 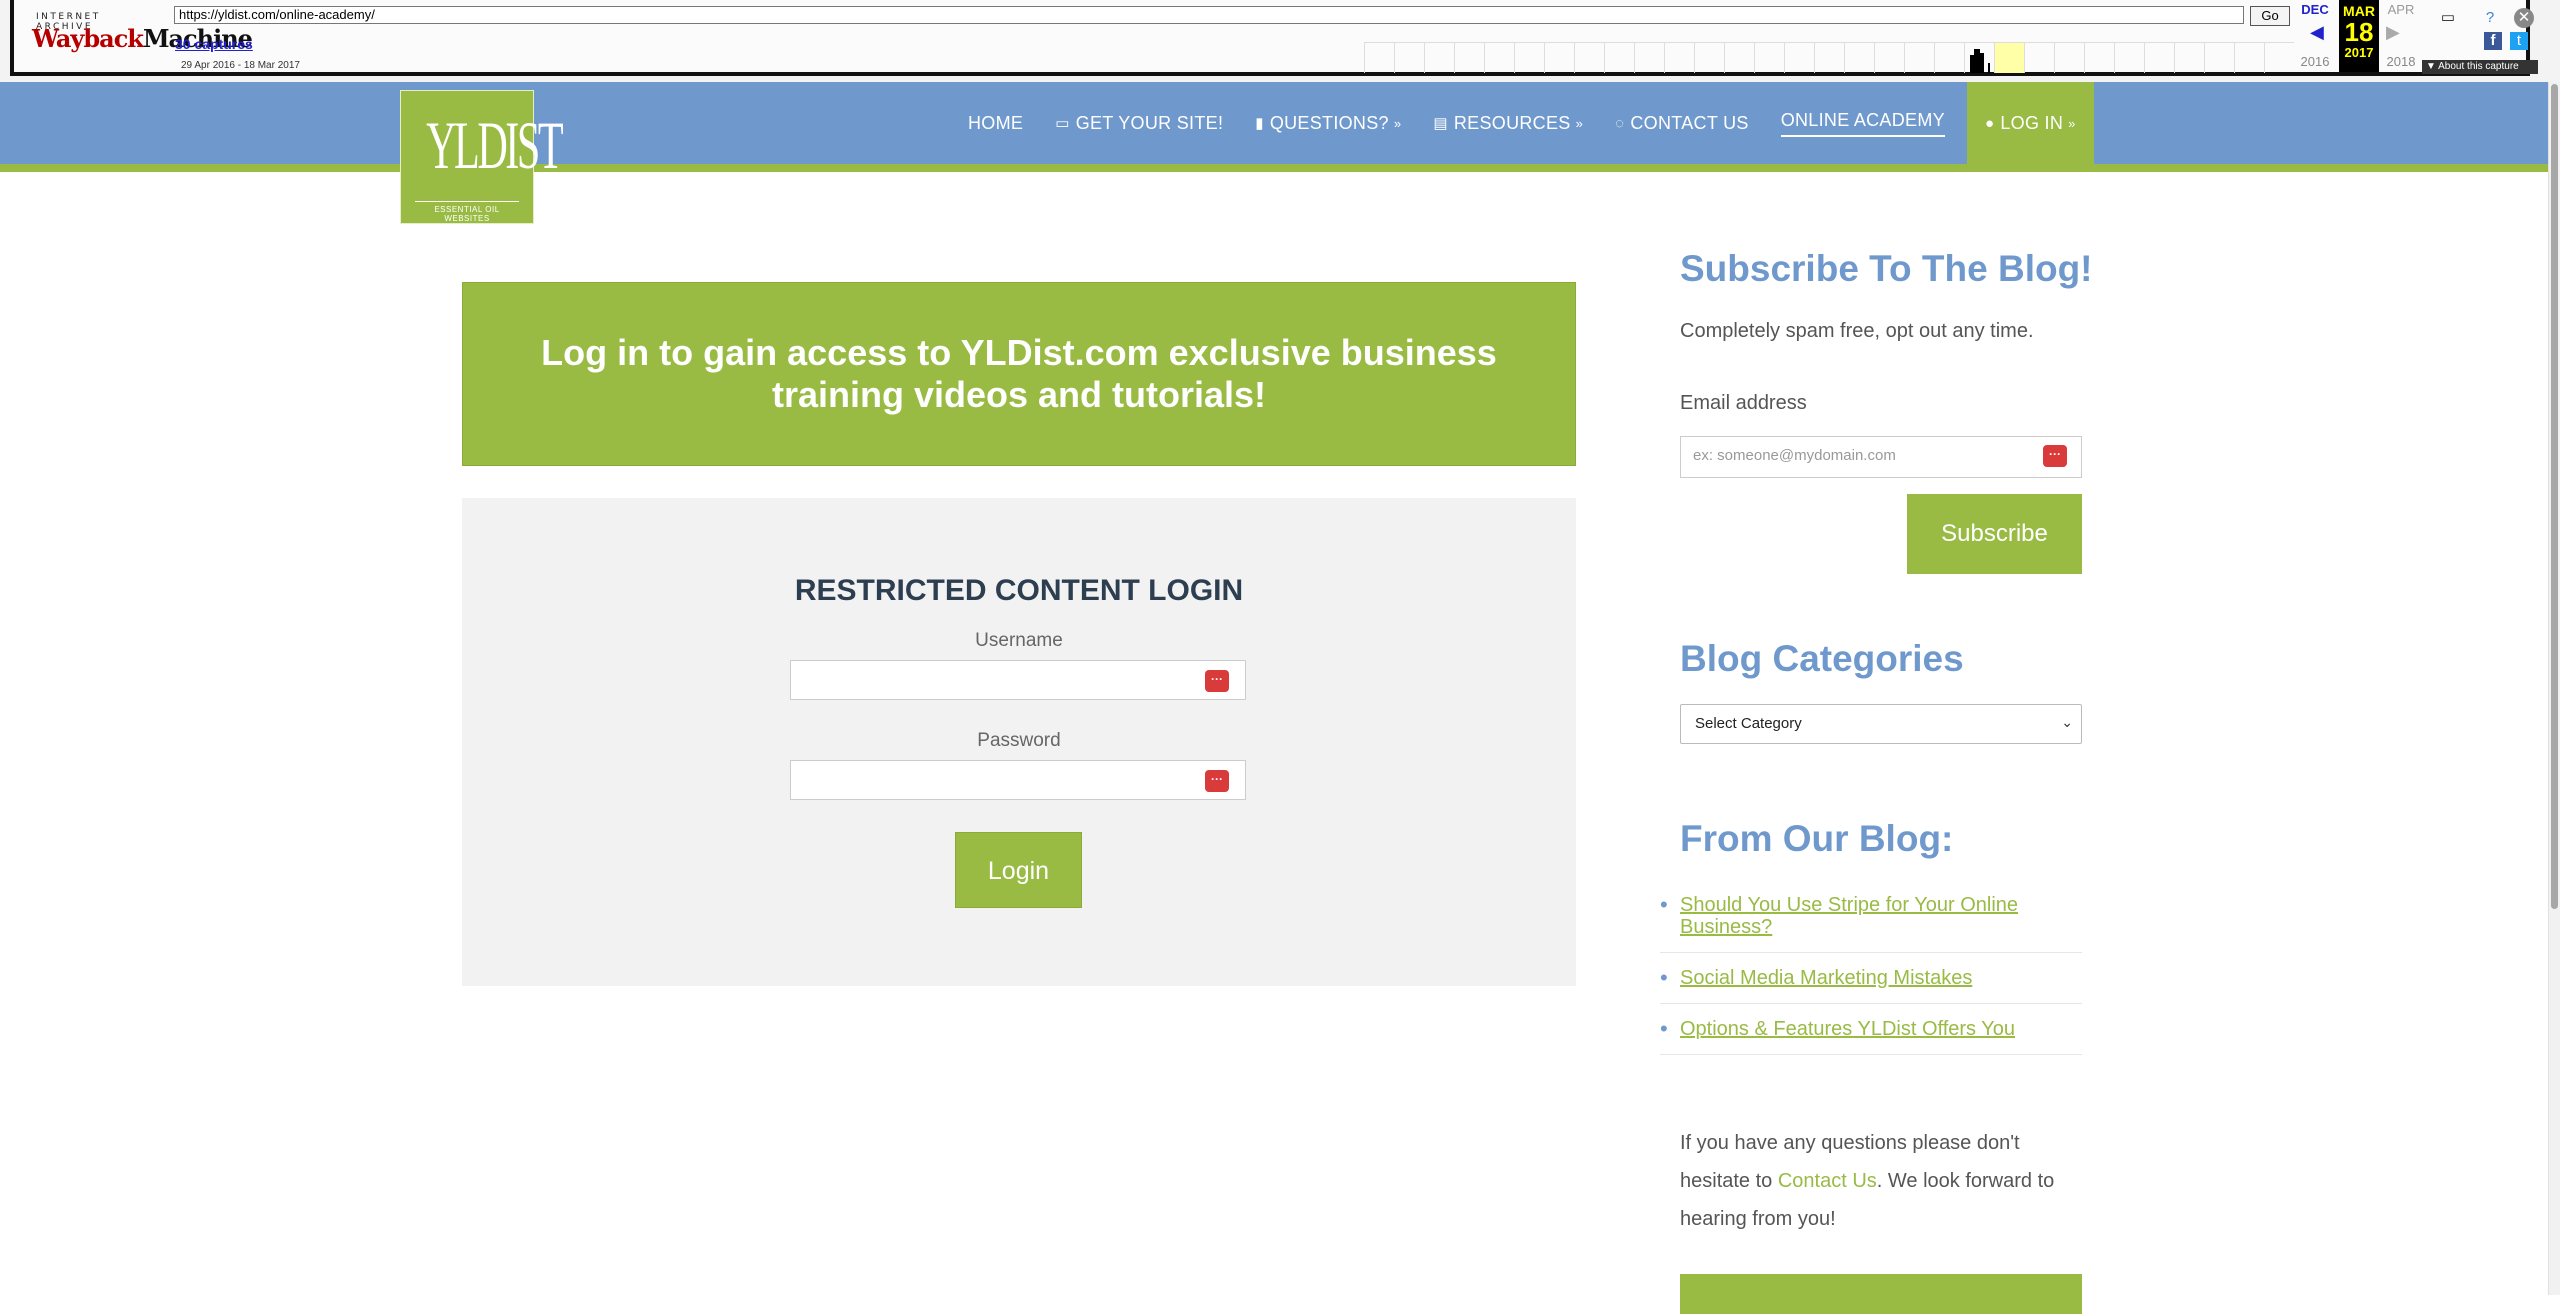 I want to click on window-icon: ▭, so click(x=2448, y=18).